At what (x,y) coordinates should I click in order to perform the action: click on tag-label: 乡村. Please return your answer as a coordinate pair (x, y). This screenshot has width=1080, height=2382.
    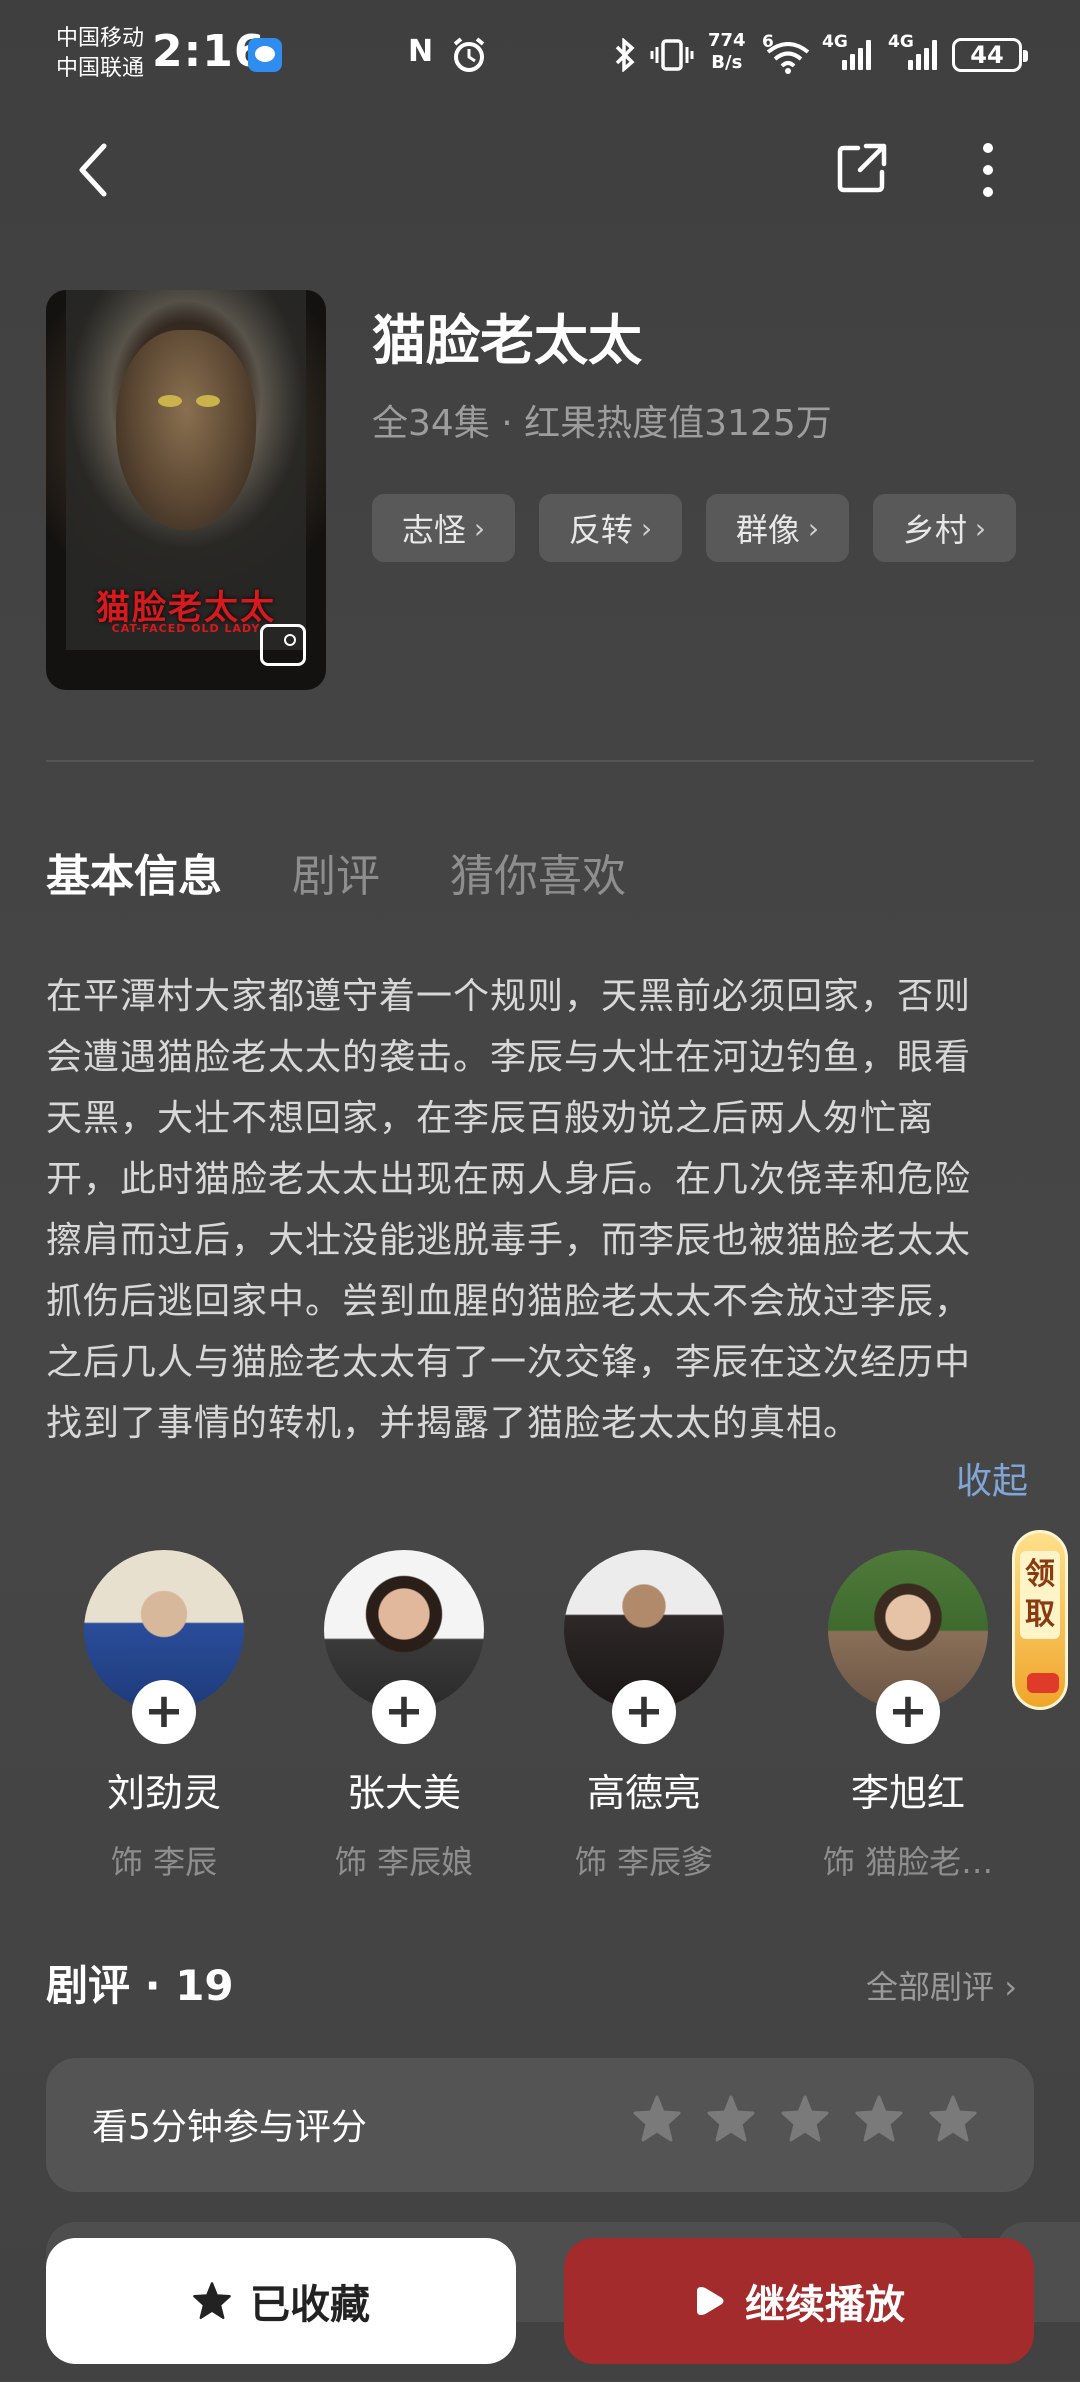
    Looking at the image, I should click on (934, 530).